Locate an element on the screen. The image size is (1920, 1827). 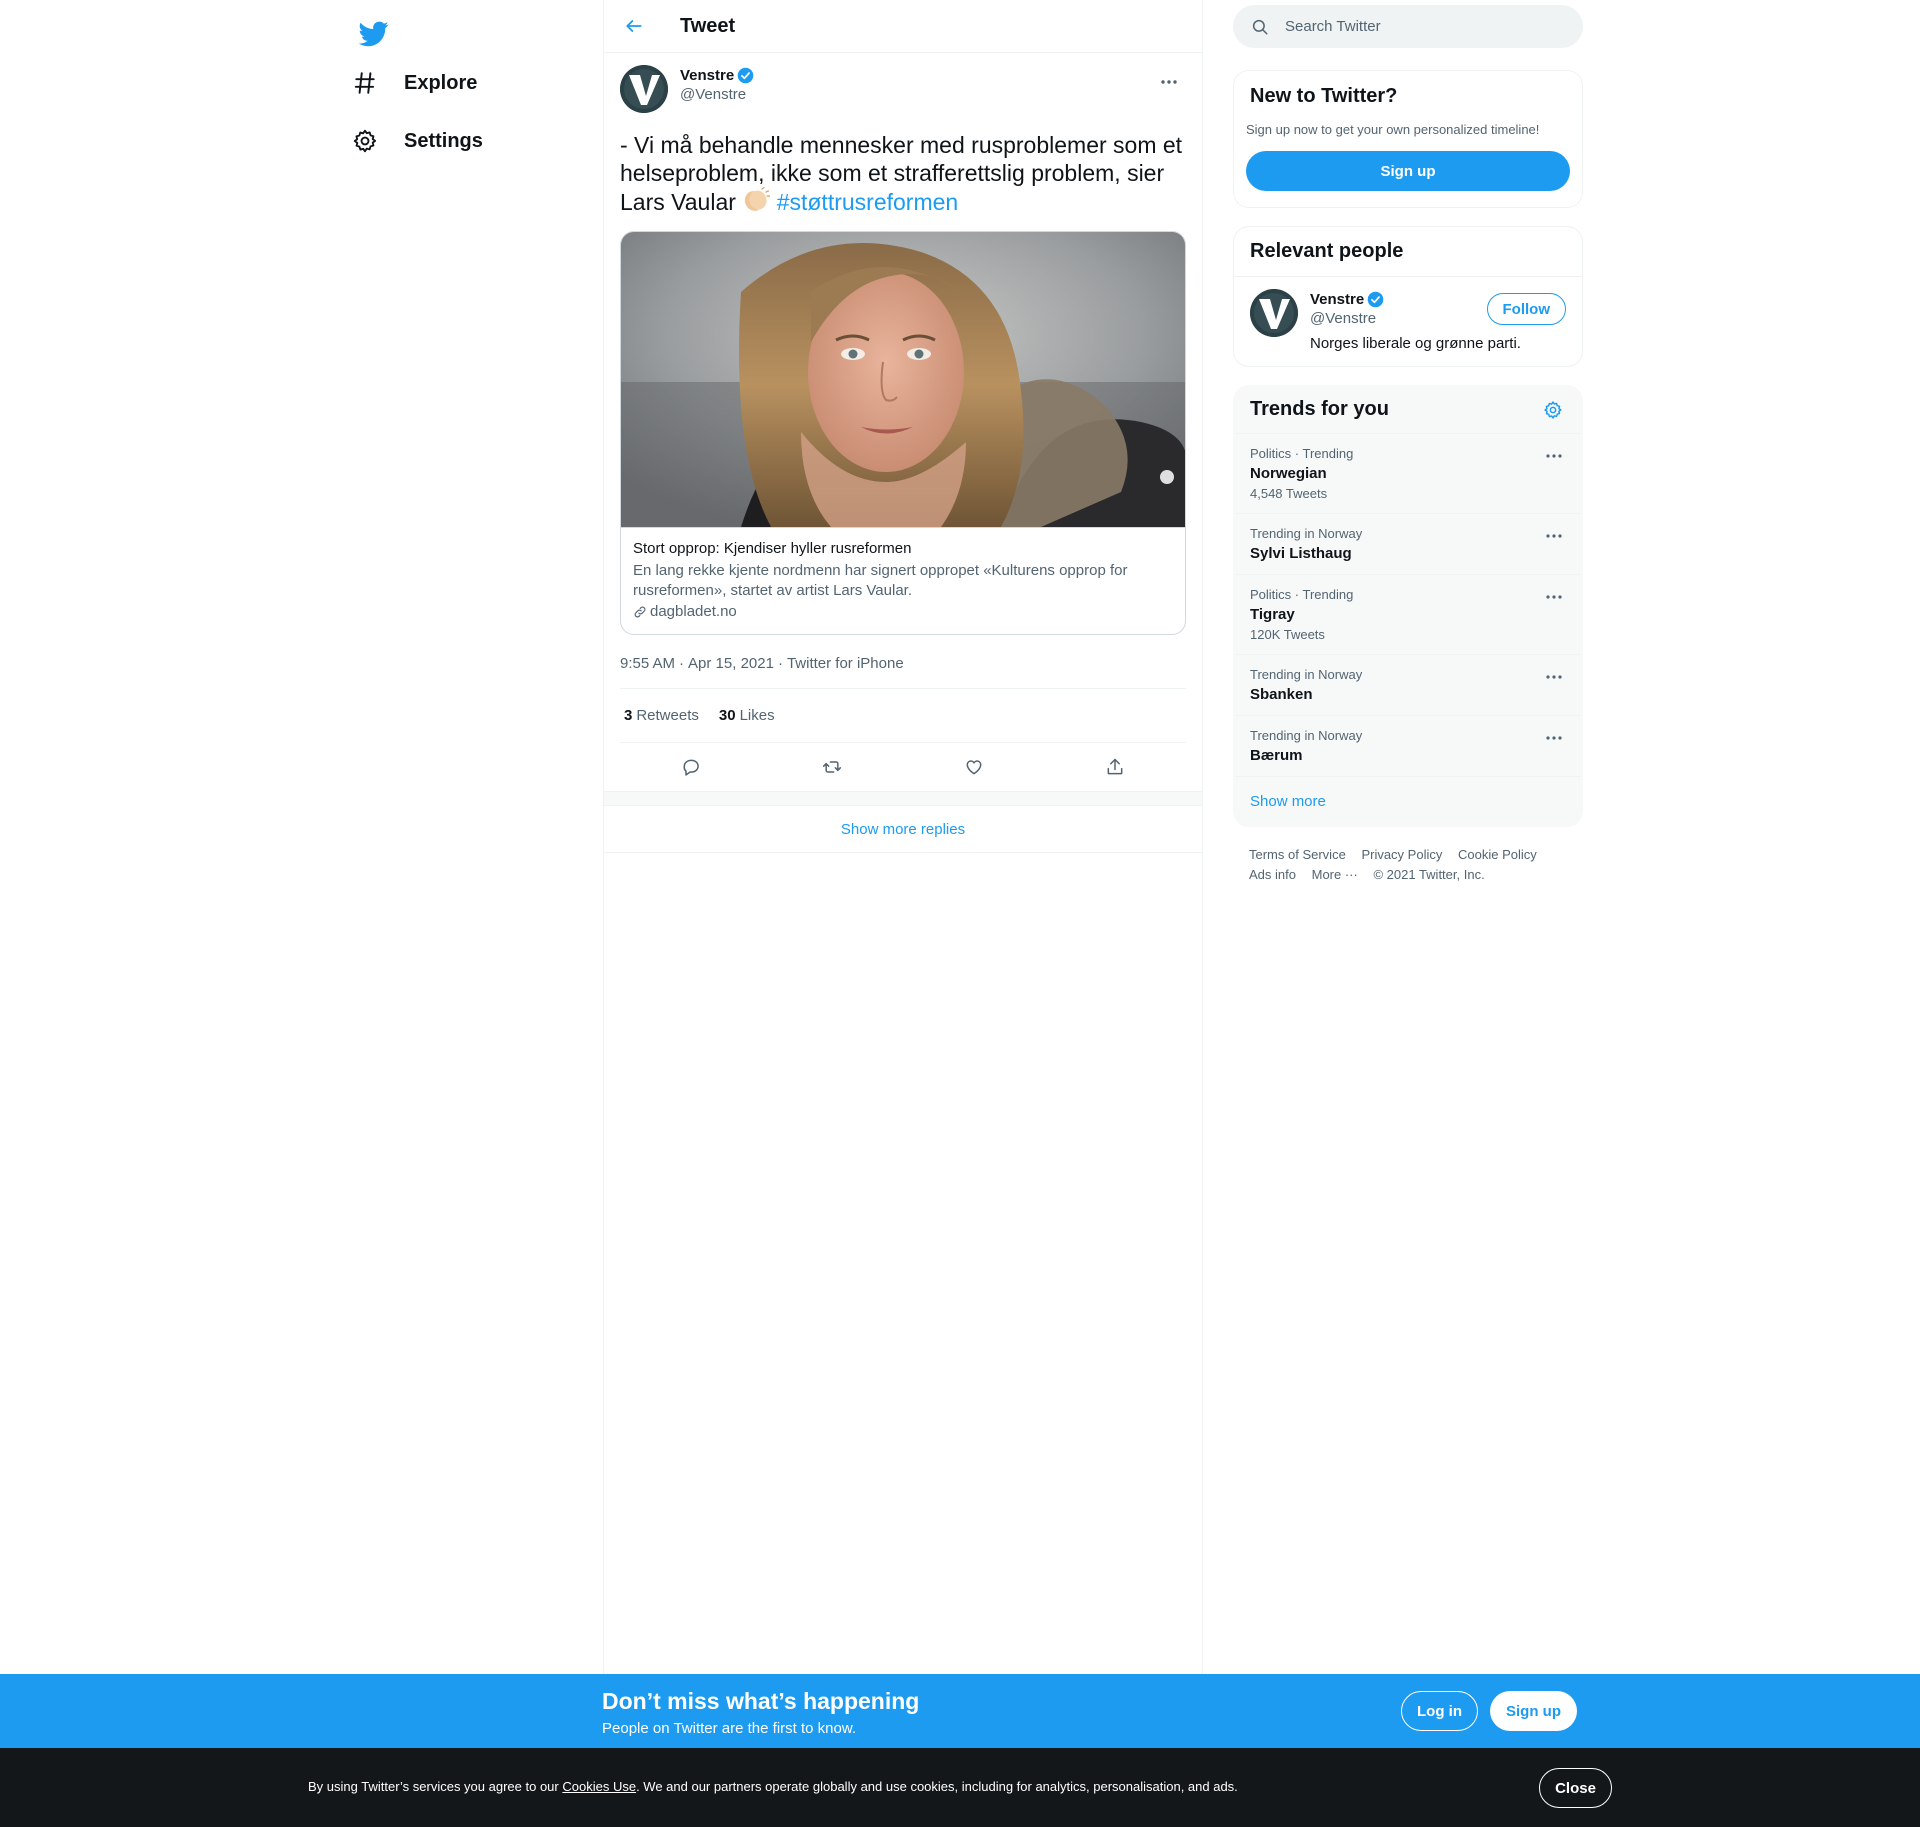
login-button: Log in is located at coordinates (1439, 1711).